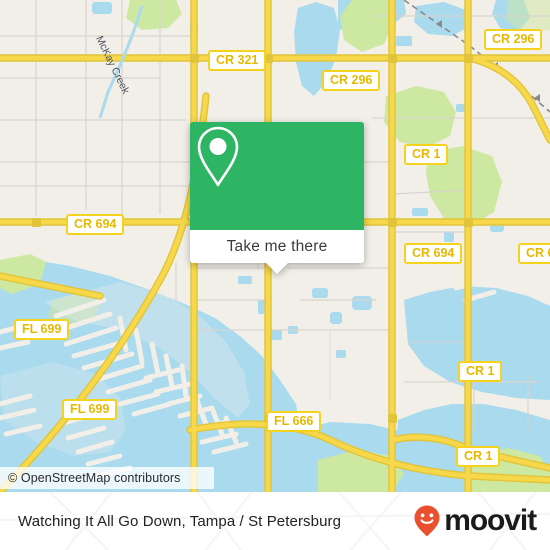 The width and height of the screenshot is (550, 550). Describe the element at coordinates (427, 521) in the screenshot. I see `smiling-pin-icon` at that location.